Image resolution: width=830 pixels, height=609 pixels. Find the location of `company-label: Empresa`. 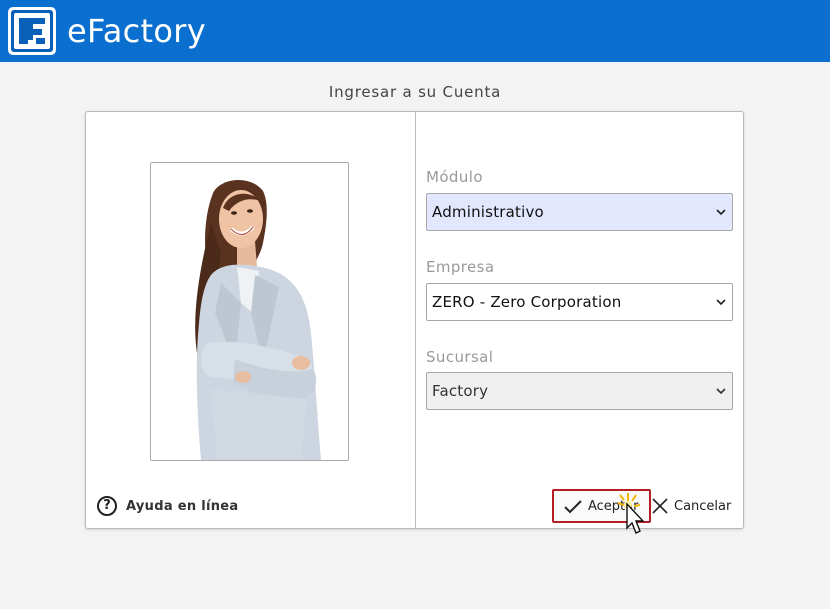

company-label: Empresa is located at coordinates (460, 267).